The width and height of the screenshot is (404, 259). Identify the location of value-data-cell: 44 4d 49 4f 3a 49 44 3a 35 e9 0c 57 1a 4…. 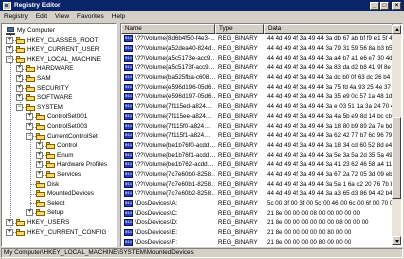
(330, 97).